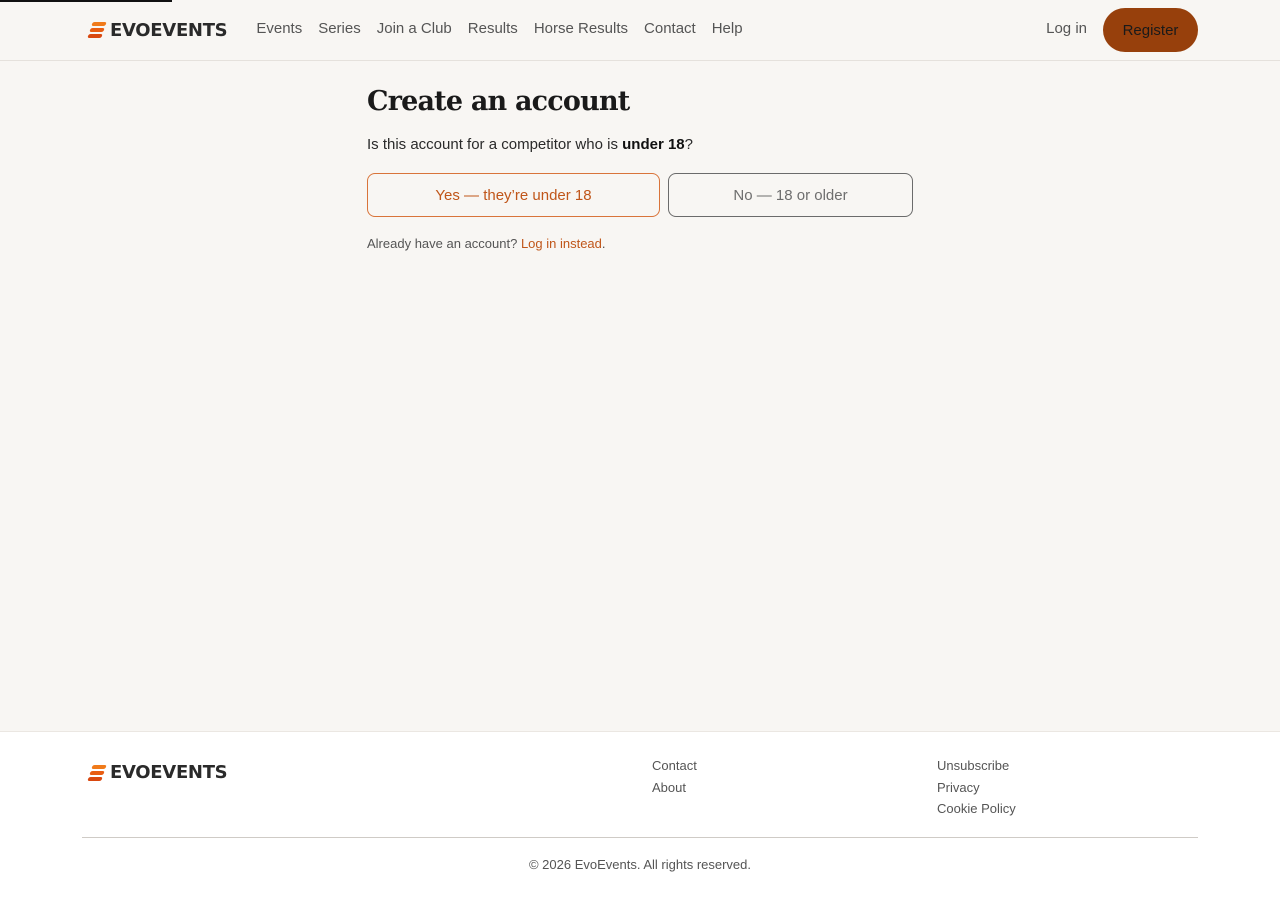 This screenshot has height=900, width=1280. Describe the element at coordinates (493, 28) in the screenshot. I see `nav-results: Results` at that location.